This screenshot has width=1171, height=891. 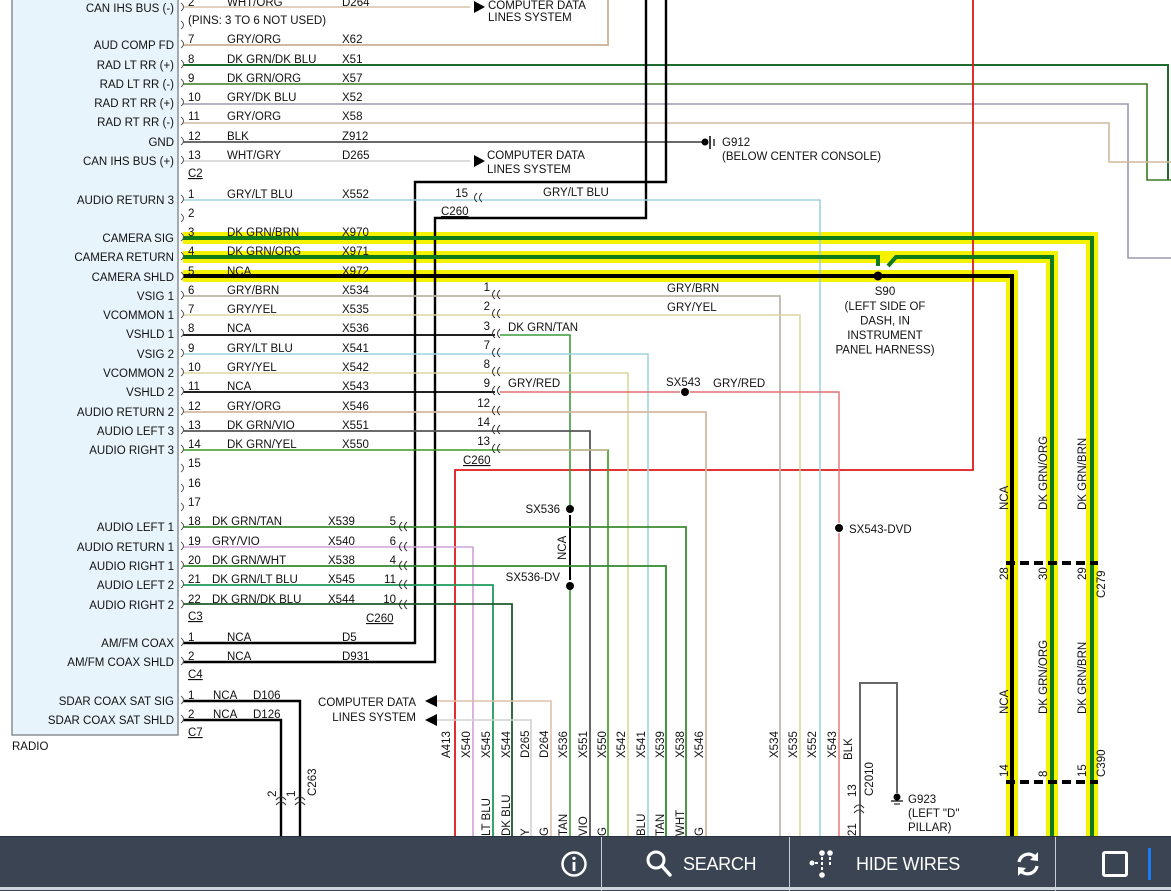 What do you see at coordinates (853, 829) in the screenshot?
I see `connector-pin-number: 21` at bounding box center [853, 829].